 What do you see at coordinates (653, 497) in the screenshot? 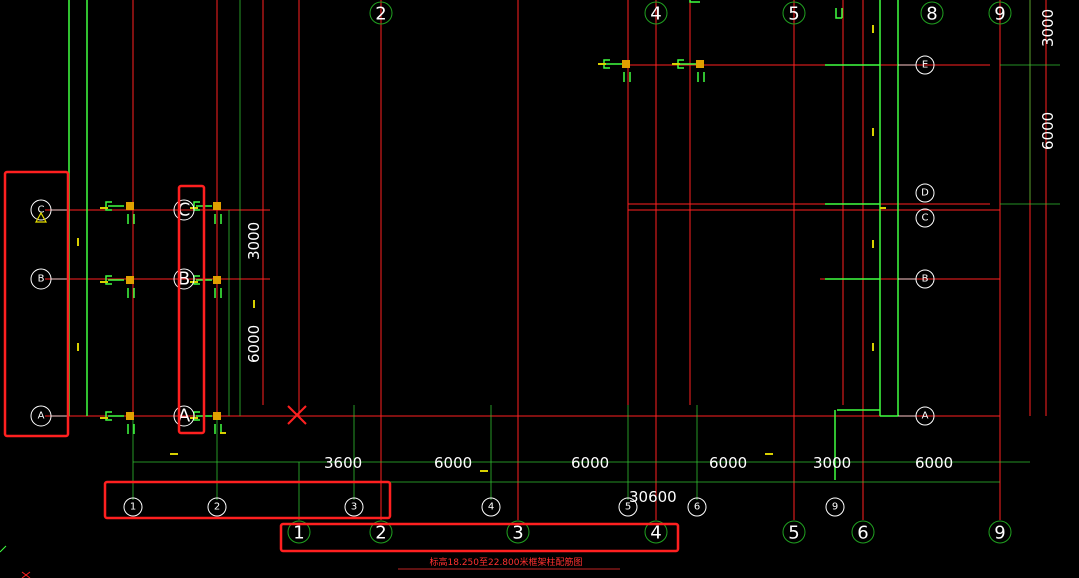
I see `dim-total-text: 30600` at bounding box center [653, 497].